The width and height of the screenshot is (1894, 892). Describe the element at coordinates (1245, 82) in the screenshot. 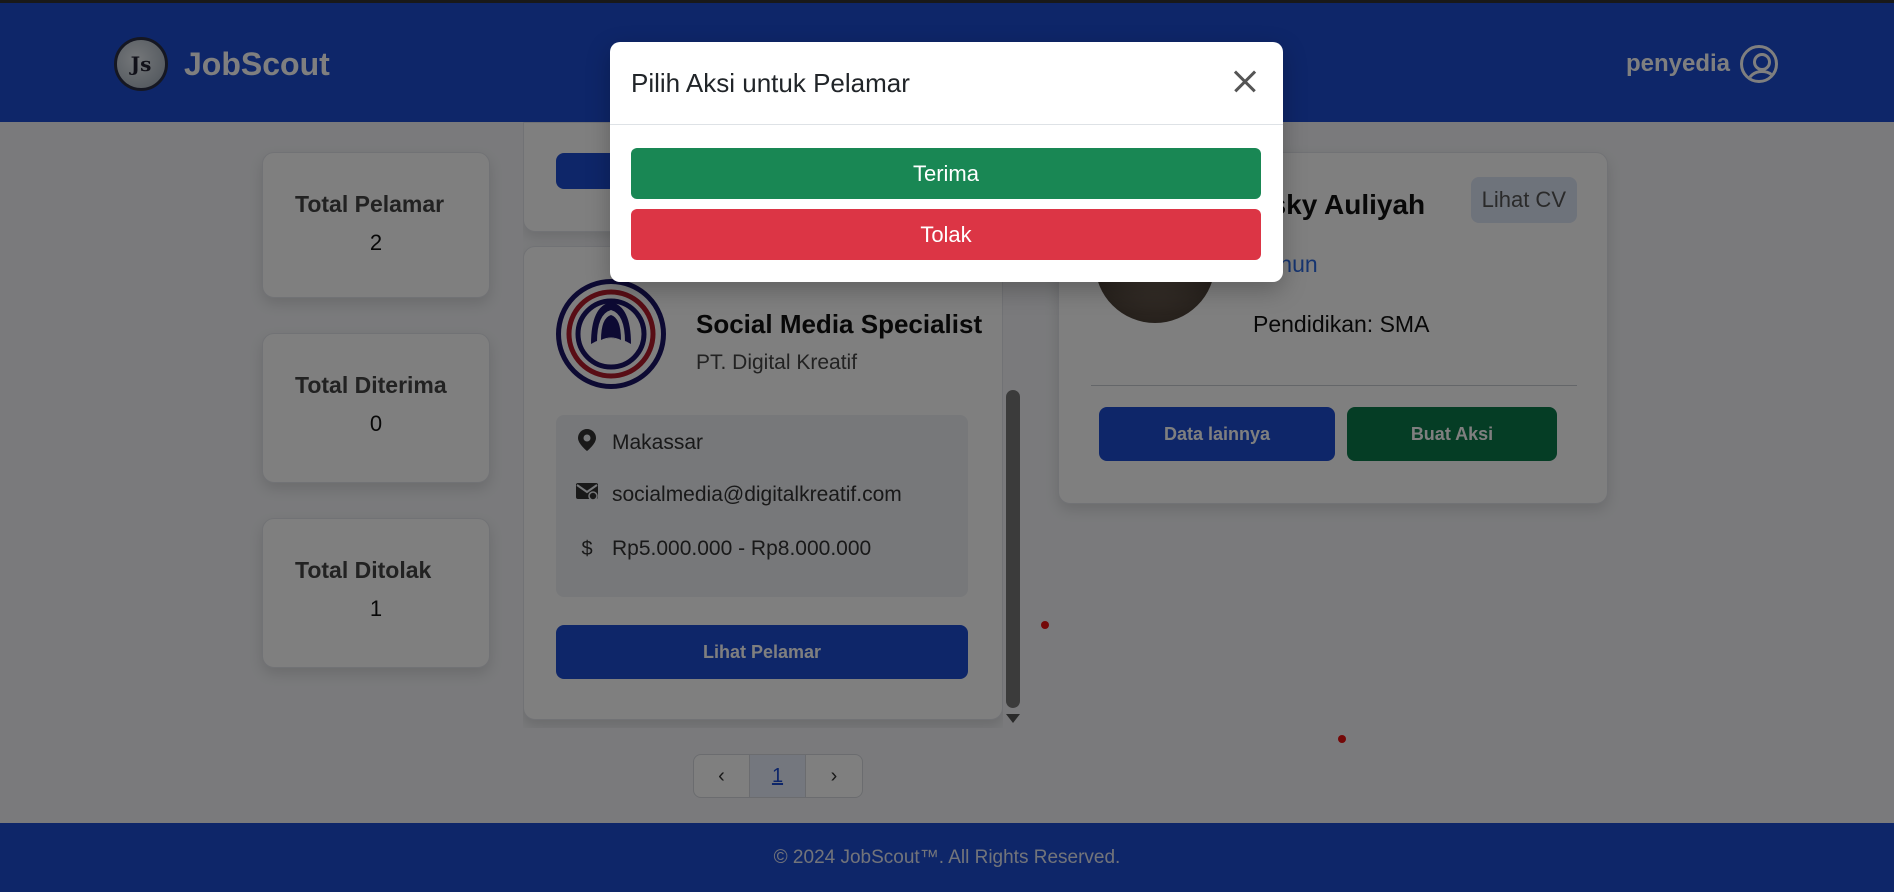

I see `close-icon` at that location.